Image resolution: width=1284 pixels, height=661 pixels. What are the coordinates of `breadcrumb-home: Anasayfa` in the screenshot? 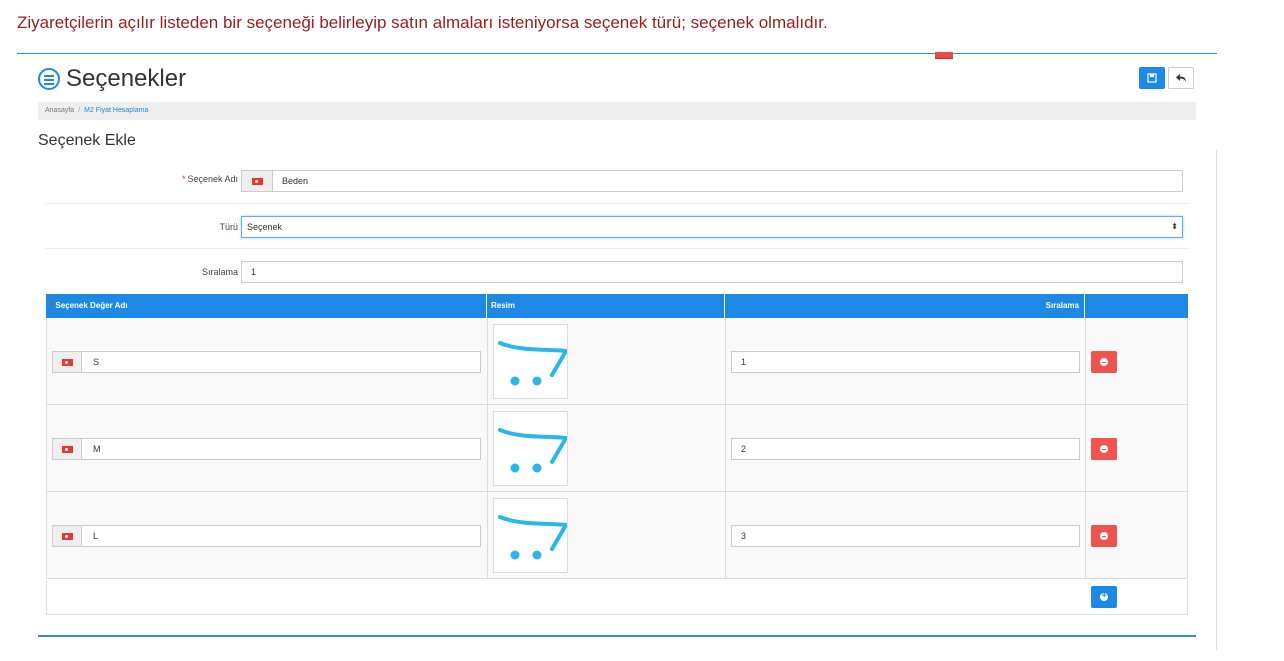 It's located at (59, 110).